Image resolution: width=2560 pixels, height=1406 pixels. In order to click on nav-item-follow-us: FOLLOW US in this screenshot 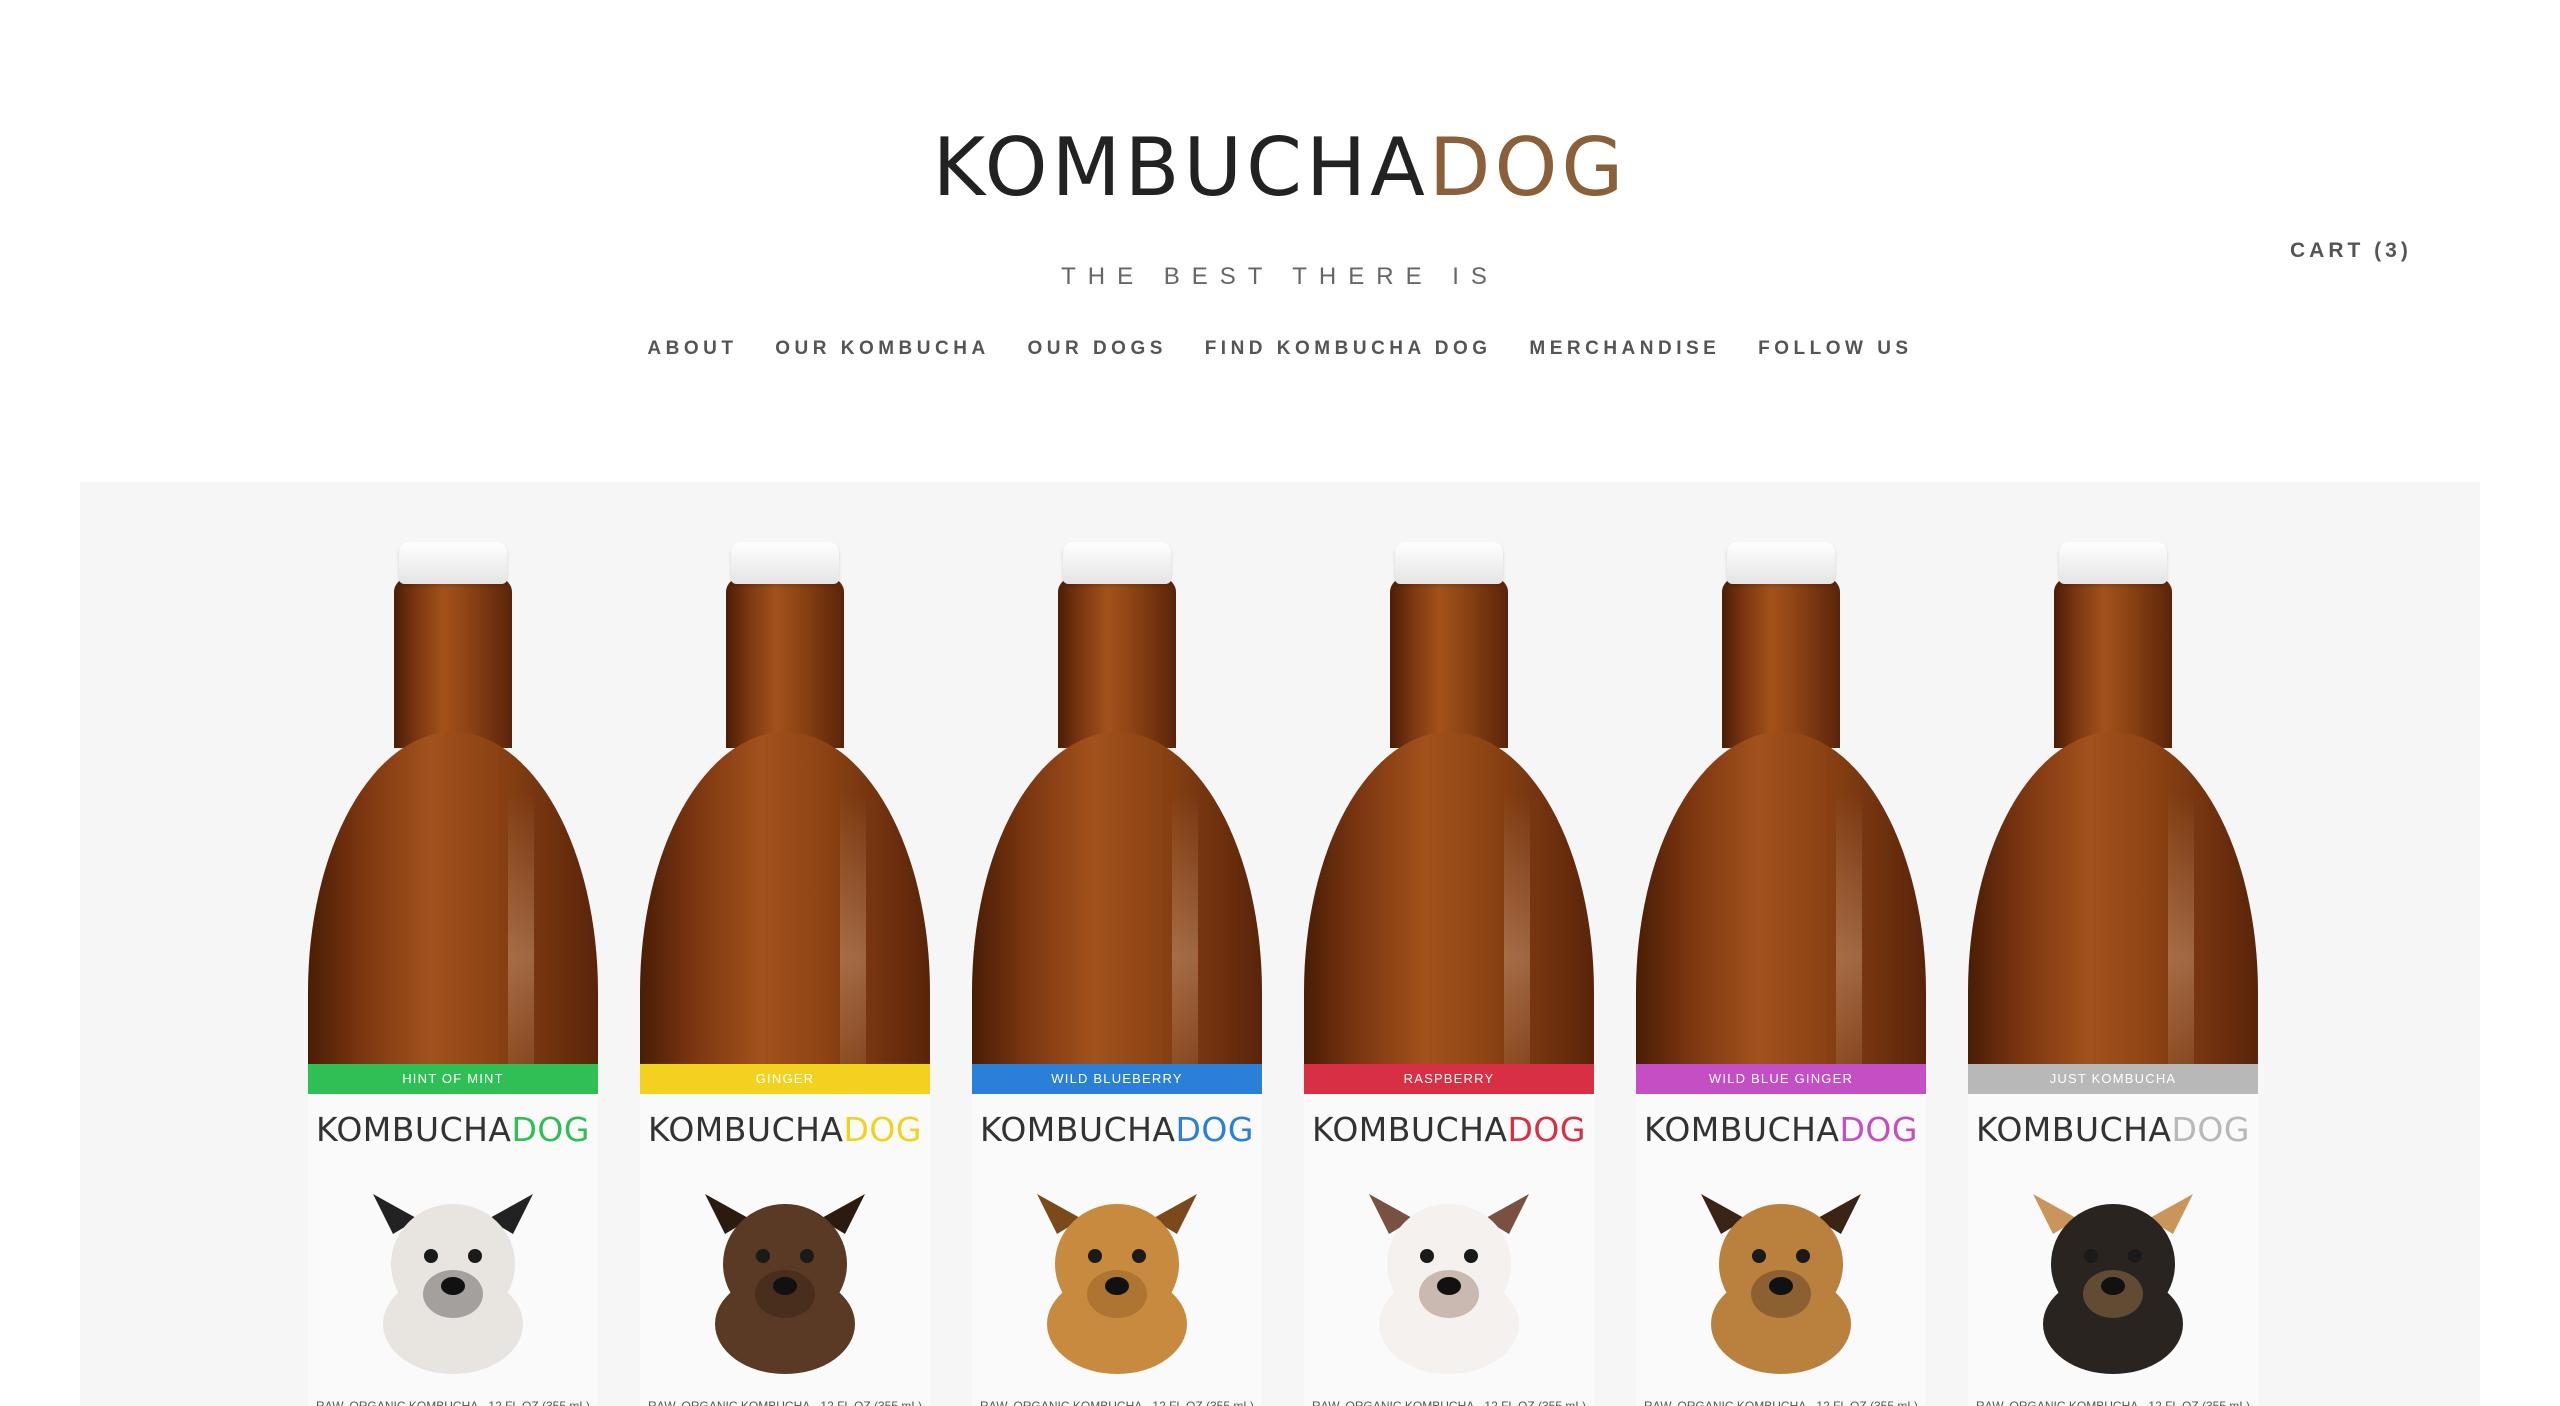, I will do `click(1835, 349)`.